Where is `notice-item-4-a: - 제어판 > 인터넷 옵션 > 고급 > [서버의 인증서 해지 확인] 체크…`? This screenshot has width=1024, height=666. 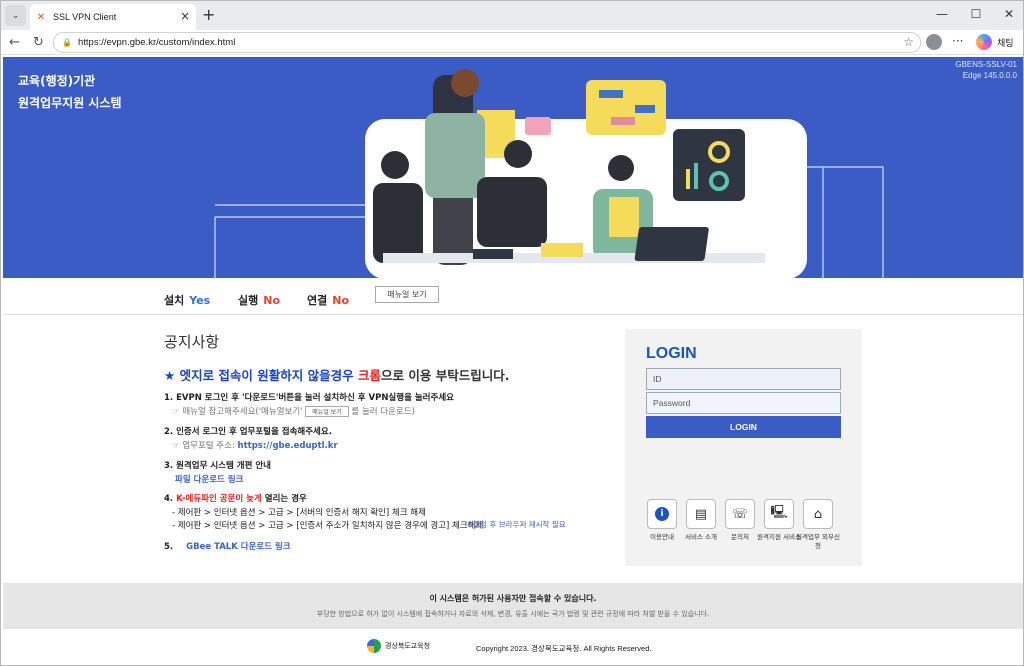 notice-item-4-a: - 제어판 > 인터넷 옵션 > 고급 > [서버의 인증서 해지 확인] 체크… is located at coordinates (299, 513).